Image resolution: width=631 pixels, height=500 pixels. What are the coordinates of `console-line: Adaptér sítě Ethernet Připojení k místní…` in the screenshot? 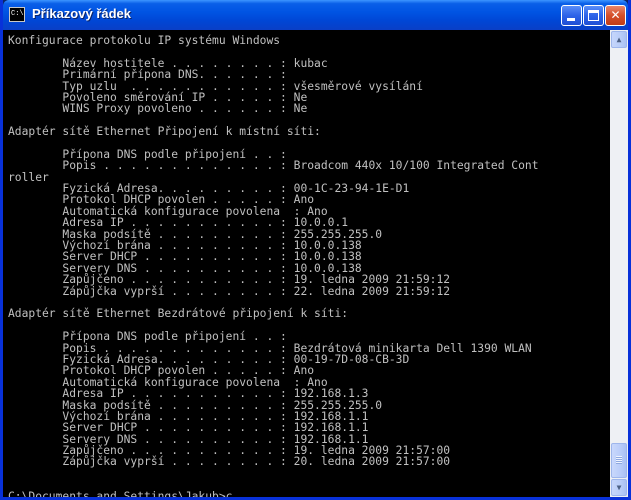 It's located at (164, 132).